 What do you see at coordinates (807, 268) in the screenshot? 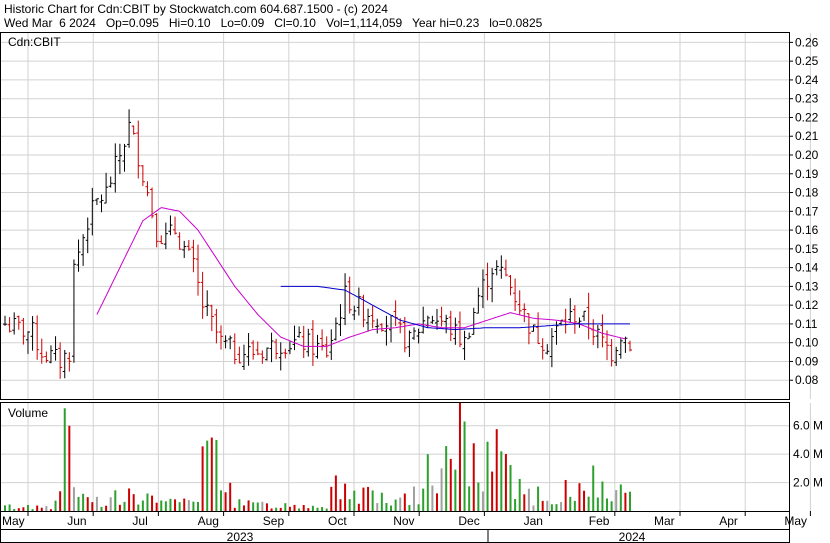
I see `price-tick-label: 0.14` at bounding box center [807, 268].